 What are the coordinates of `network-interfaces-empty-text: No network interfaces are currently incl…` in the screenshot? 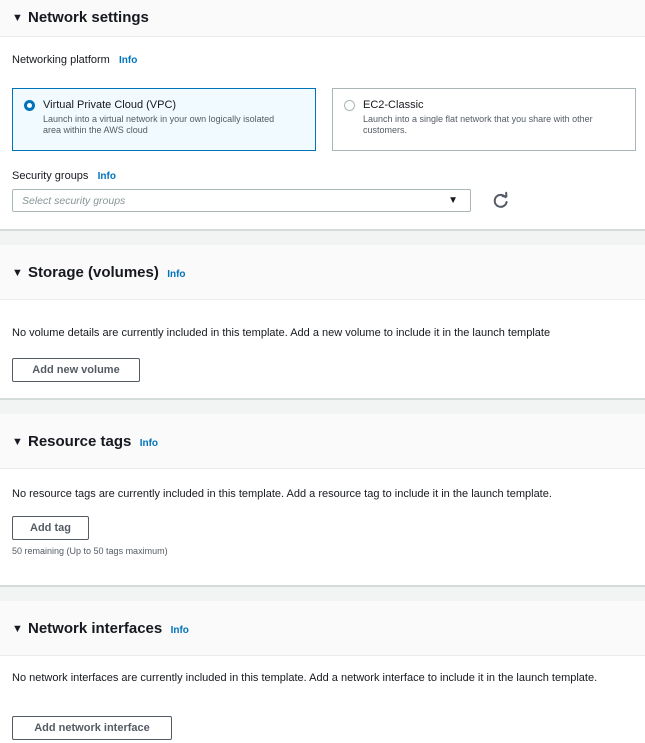 It's located at (305, 678).